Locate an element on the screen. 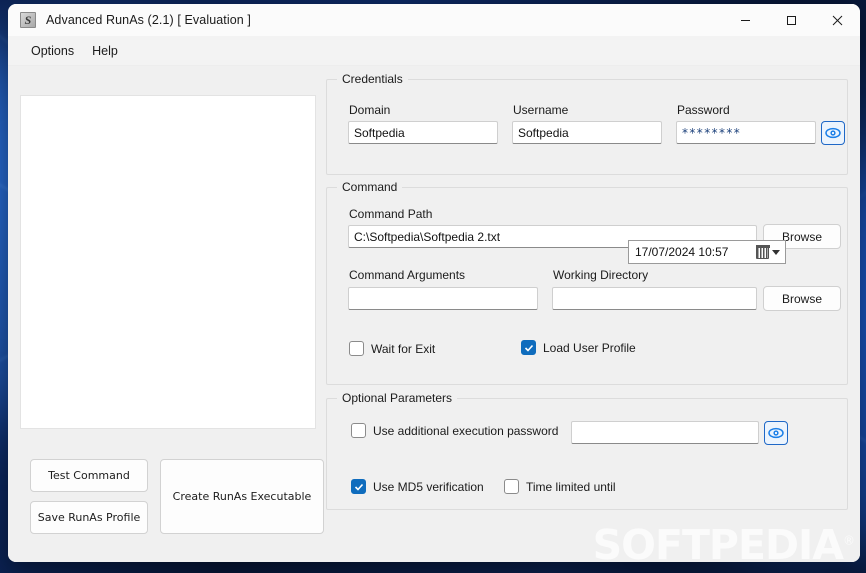 The height and width of the screenshot is (573, 866). datetime-picker: 17/07/2024 10:57 is located at coordinates (707, 252).